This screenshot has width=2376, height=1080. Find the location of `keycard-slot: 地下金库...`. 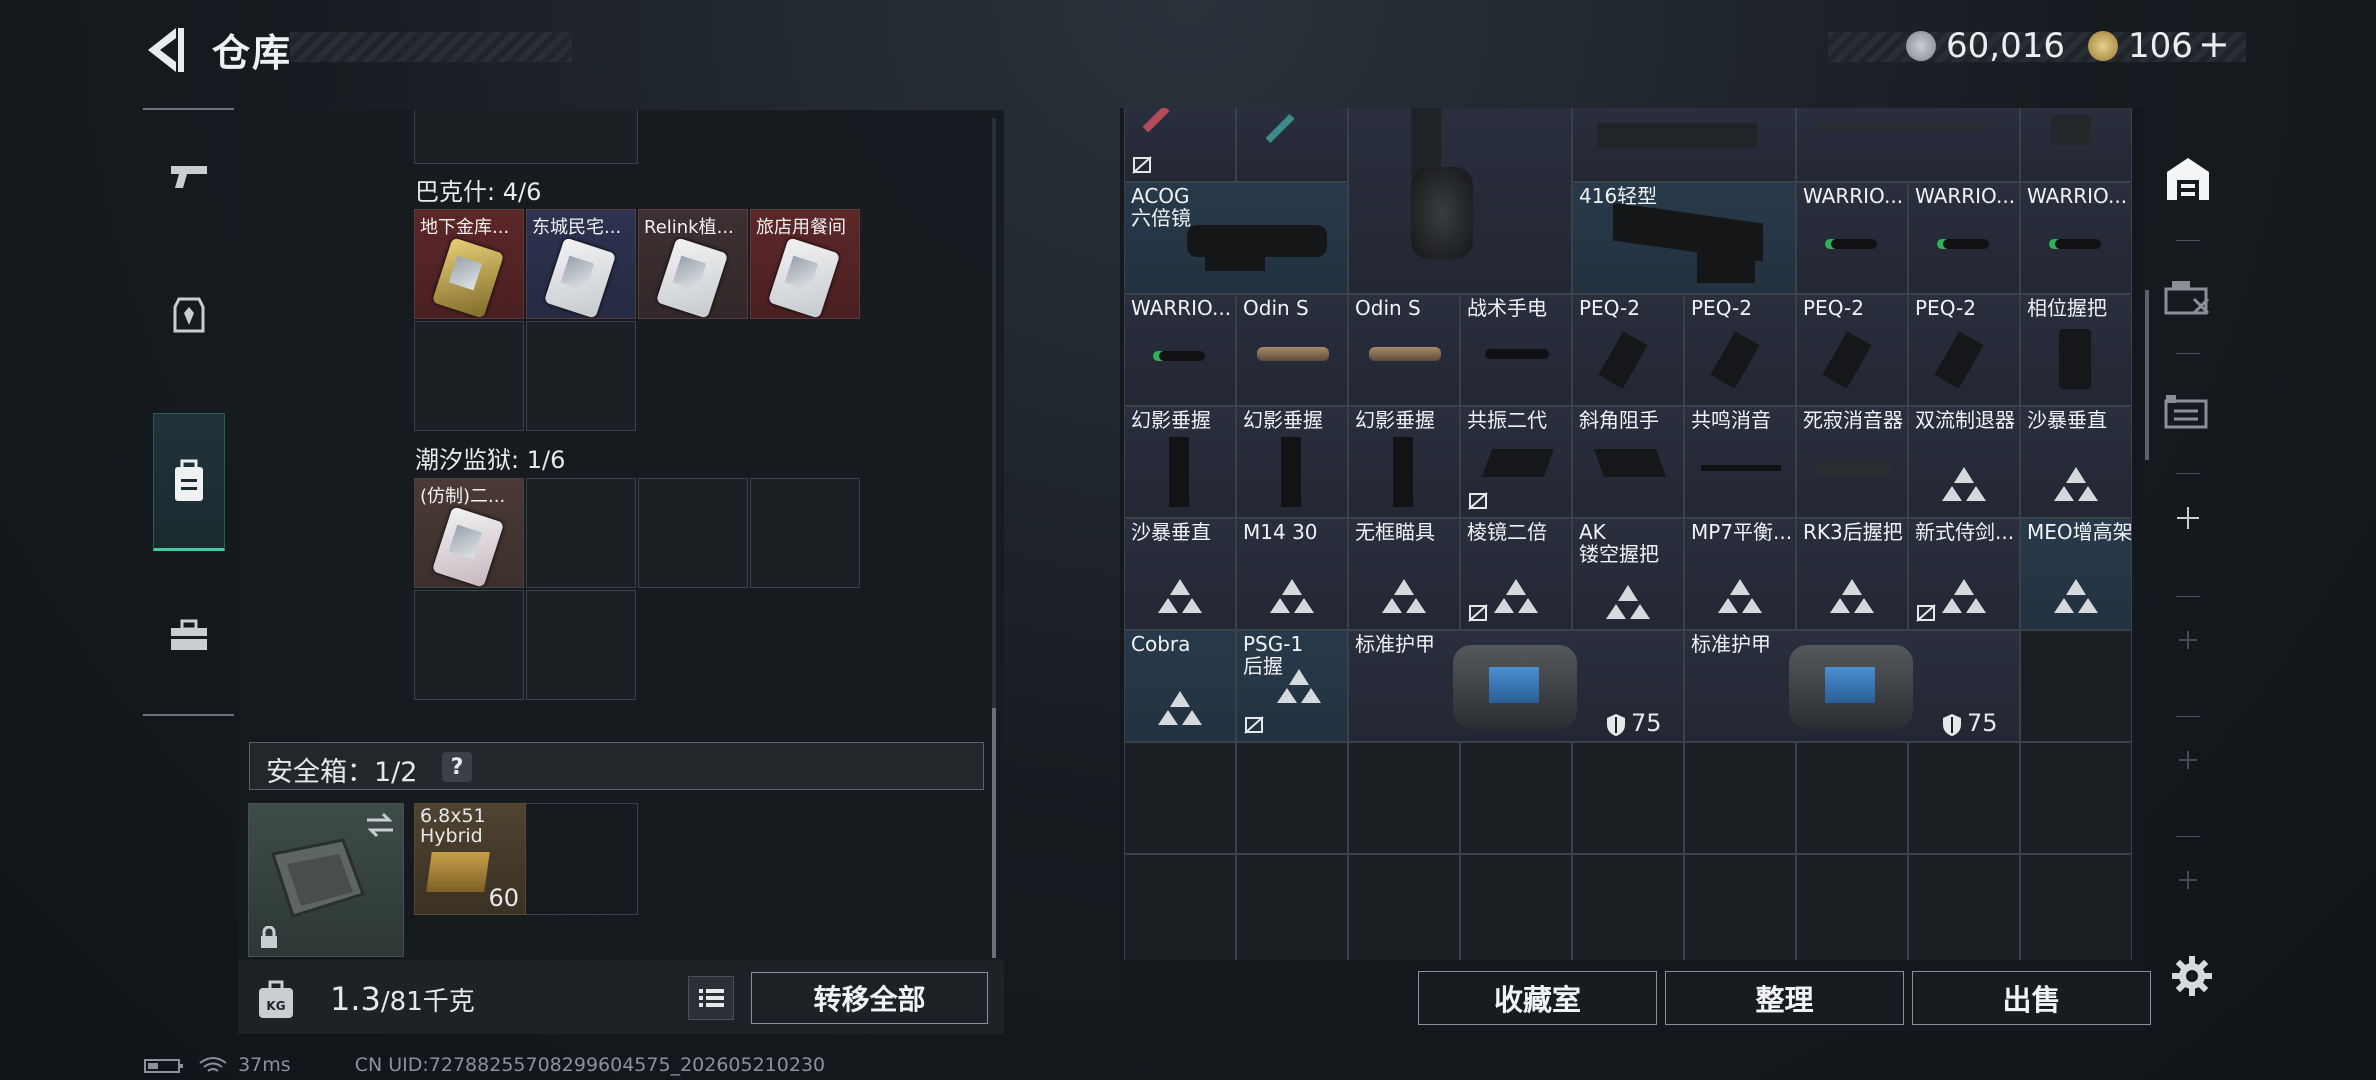

keycard-slot: 地下金库... is located at coordinates (469, 264).